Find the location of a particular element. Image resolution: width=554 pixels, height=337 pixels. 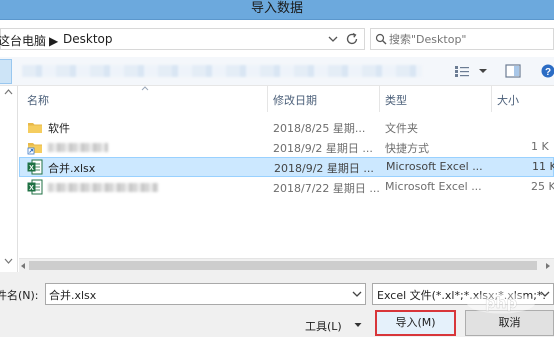

scroll-right-icon is located at coordinates (548, 266).